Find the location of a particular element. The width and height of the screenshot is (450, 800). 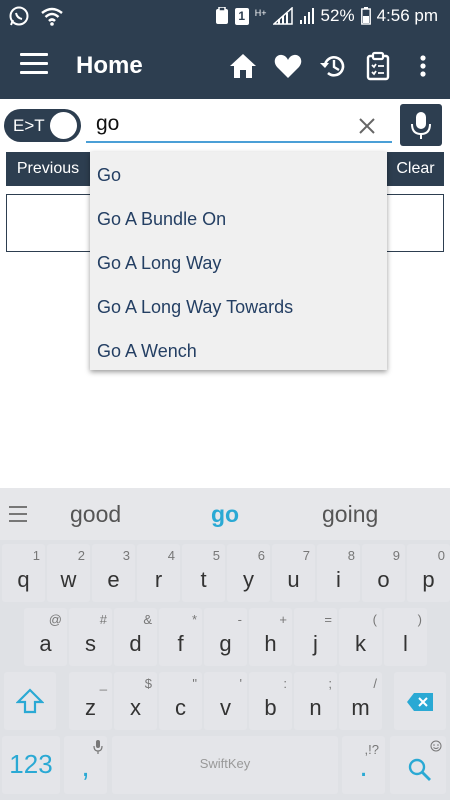

key-s: # s is located at coordinates (90, 637).